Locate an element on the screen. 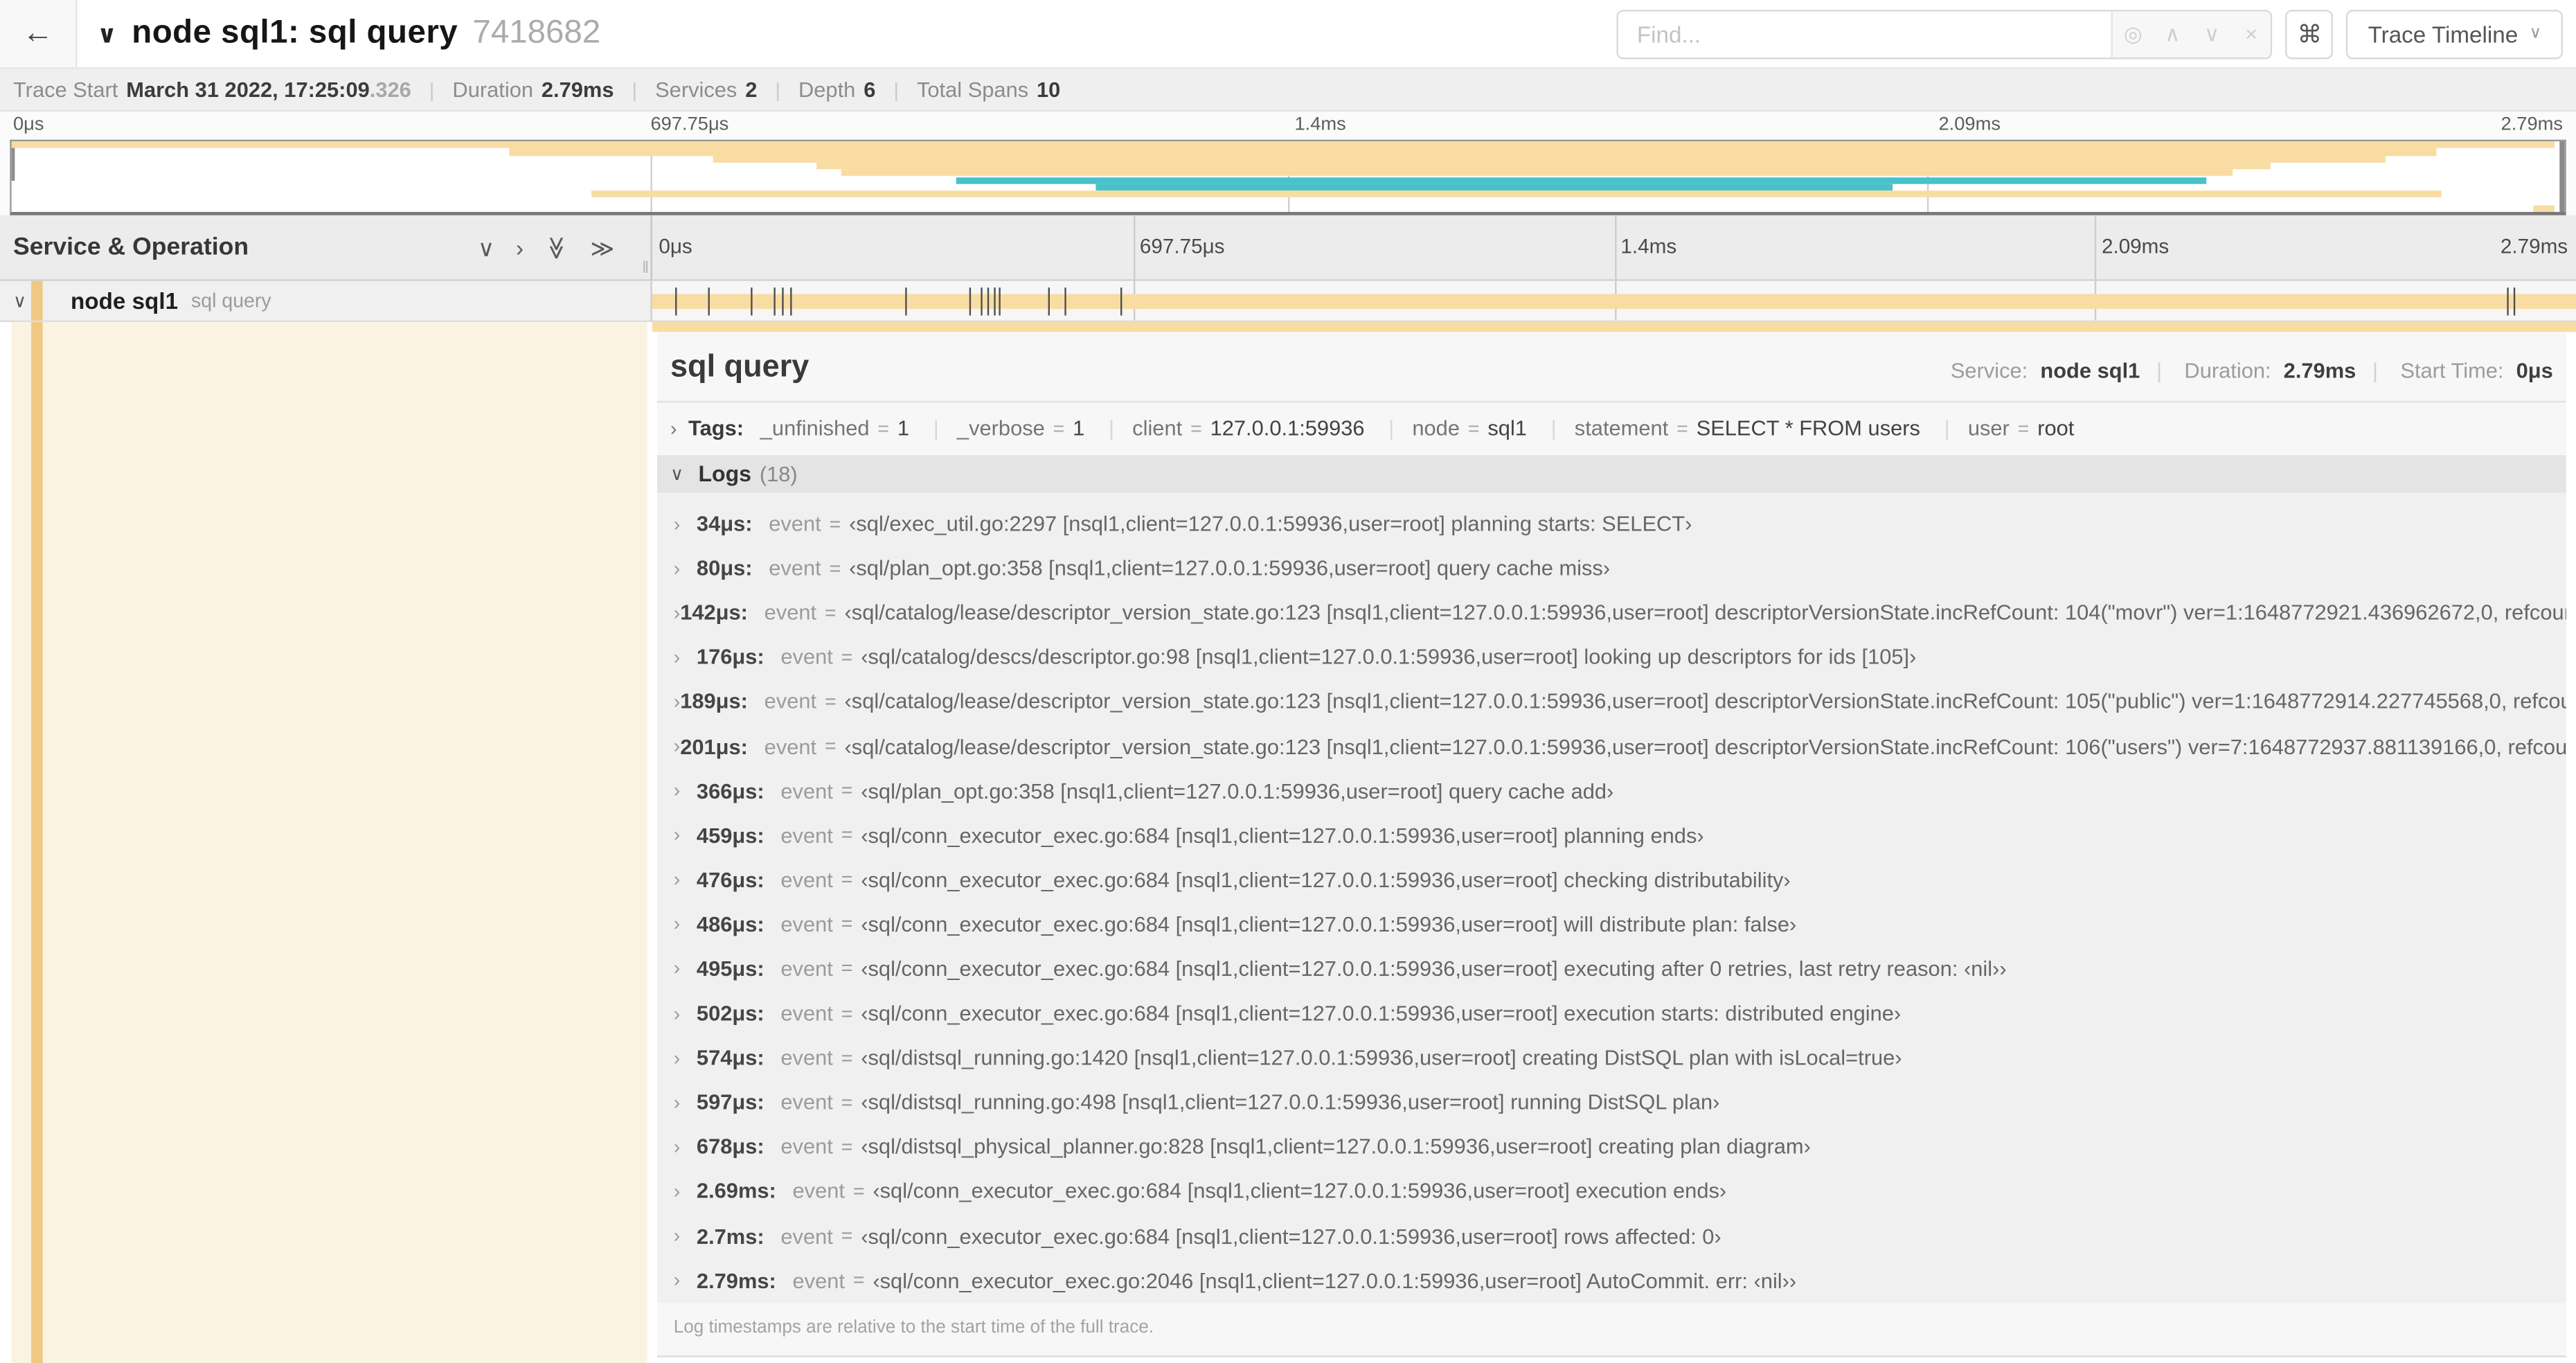  span-detail-duration-bar is located at coordinates (1614, 327).